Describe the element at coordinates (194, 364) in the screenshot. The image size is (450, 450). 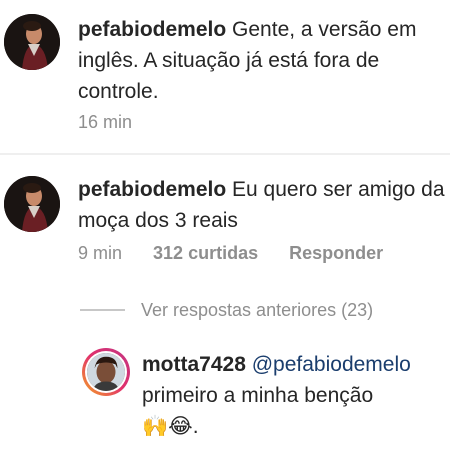
I see `reply-username: motta7428` at that location.